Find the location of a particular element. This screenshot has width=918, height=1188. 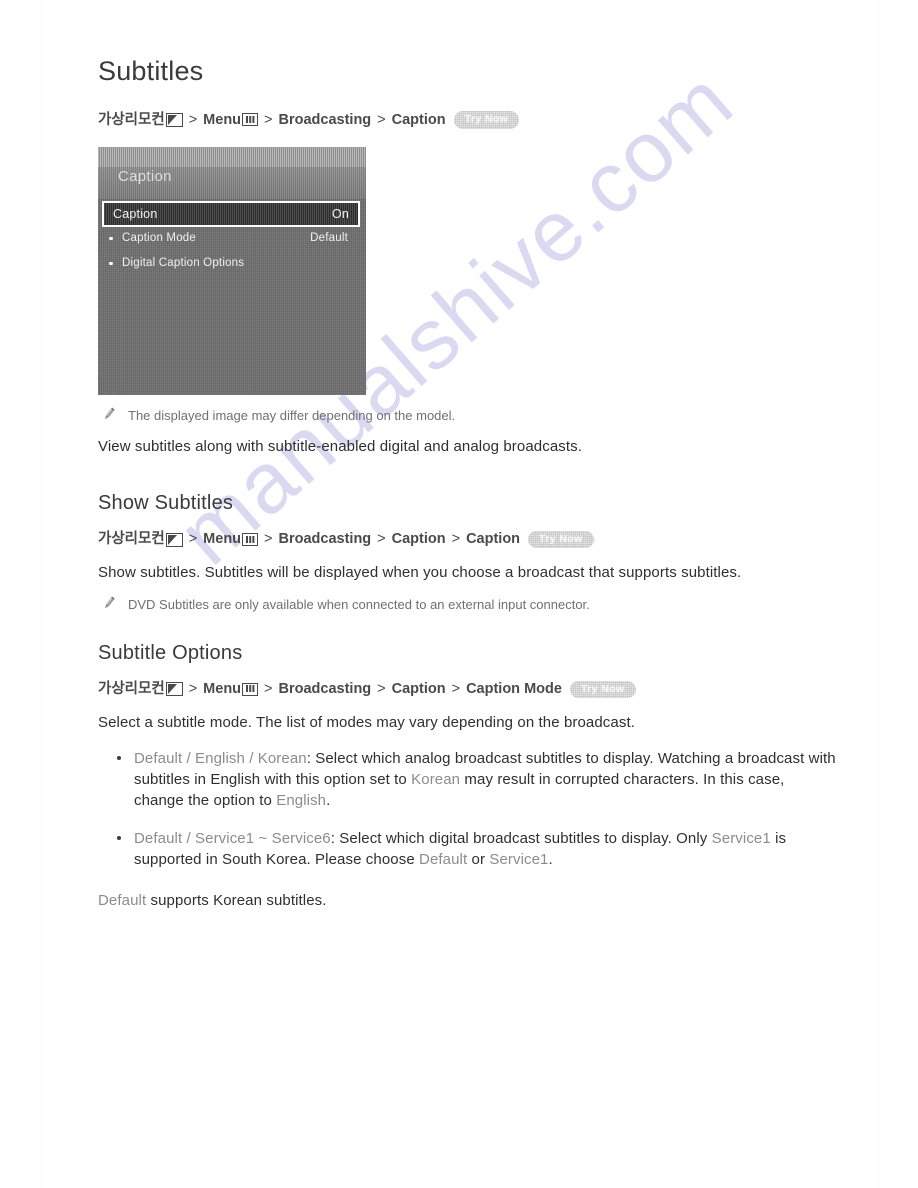

footer-keyword: Default is located at coordinates (122, 901).